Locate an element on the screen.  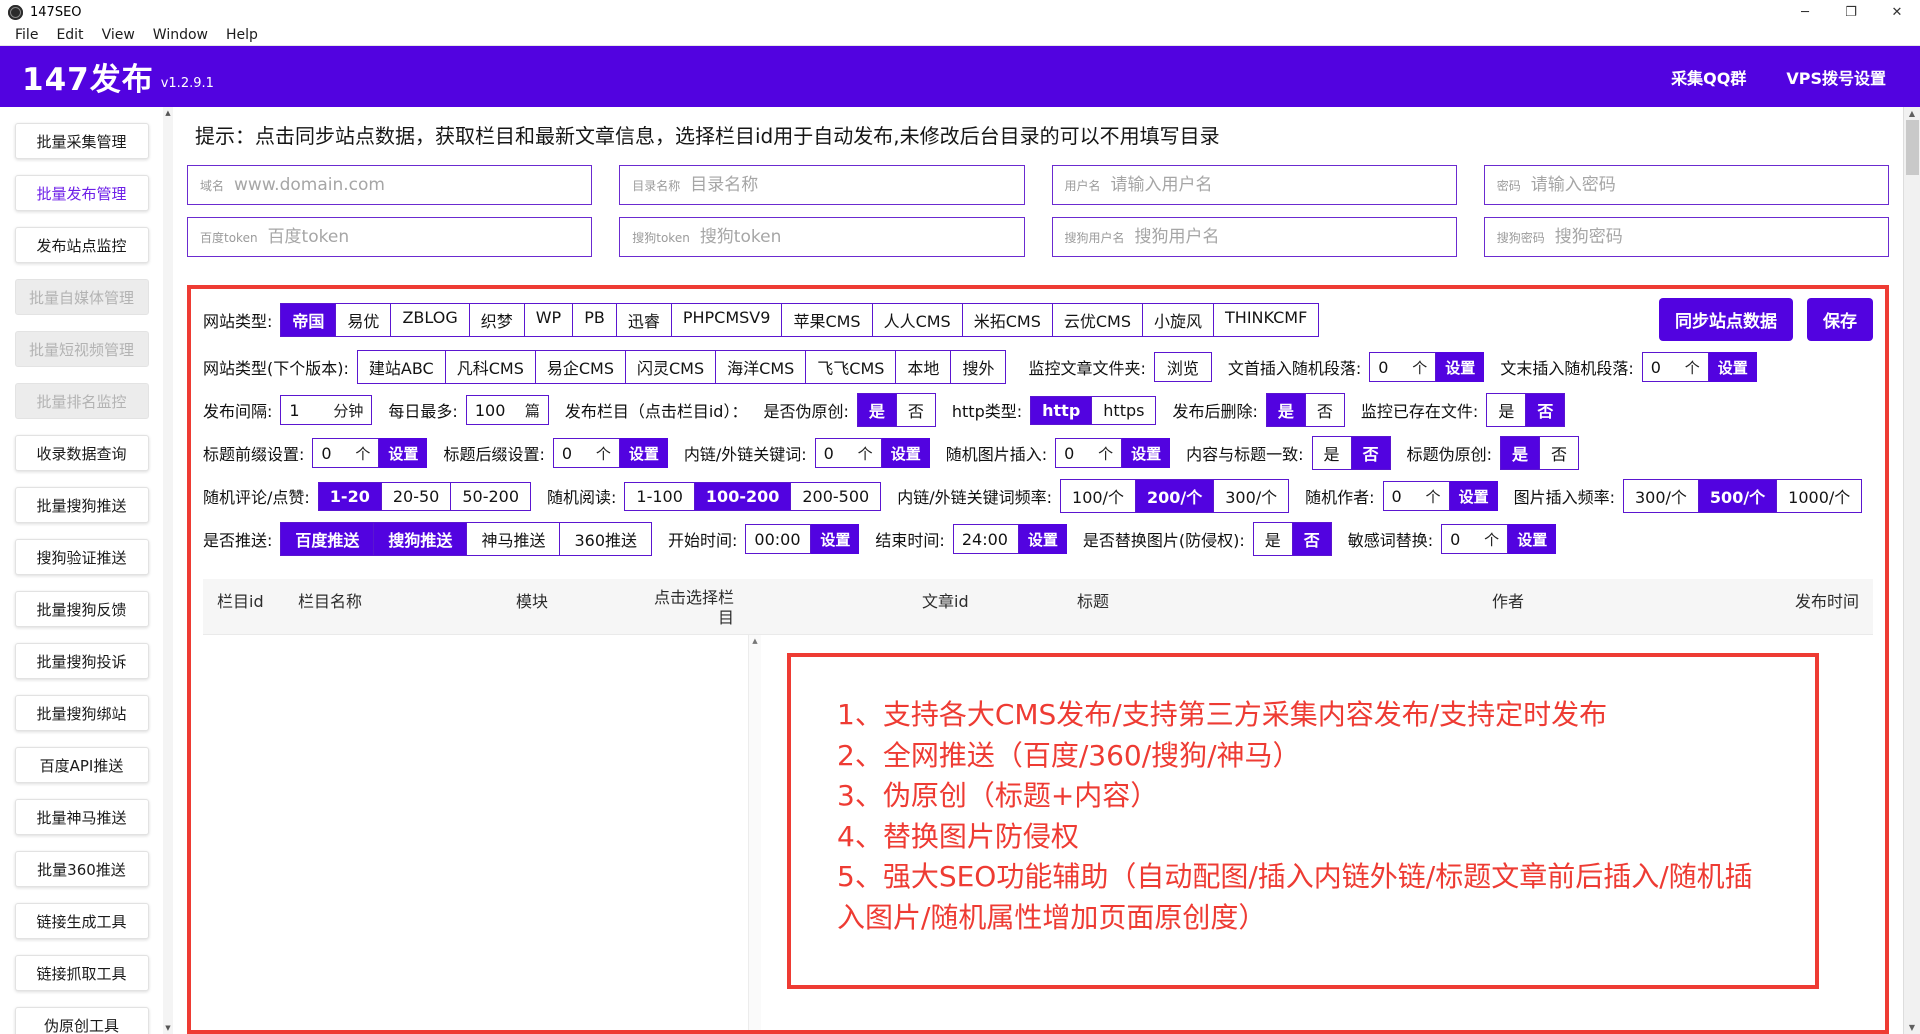
sogou-token-field: 搜狗token is located at coordinates (822, 237).